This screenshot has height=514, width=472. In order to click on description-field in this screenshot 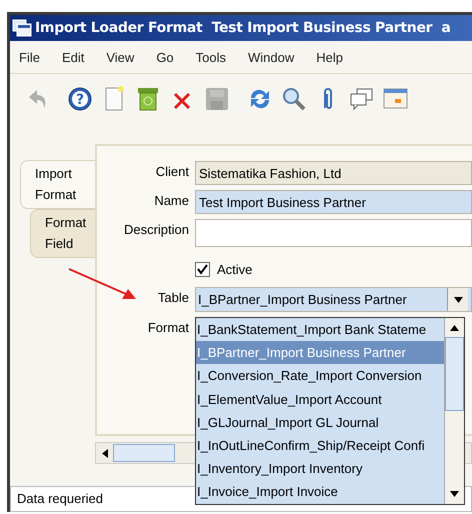, I will do `click(333, 233)`.